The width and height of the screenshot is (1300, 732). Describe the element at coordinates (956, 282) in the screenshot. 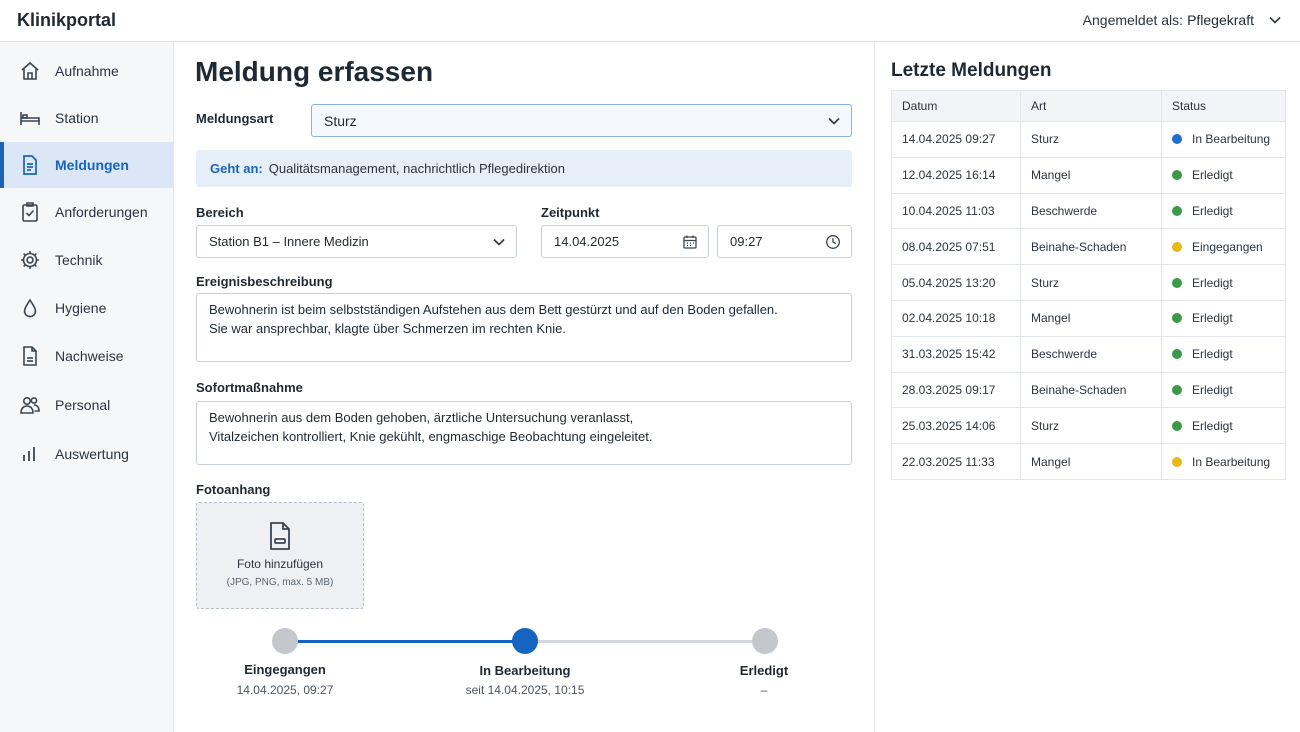

I see `report-date: 05.04.2025 13:20` at that location.